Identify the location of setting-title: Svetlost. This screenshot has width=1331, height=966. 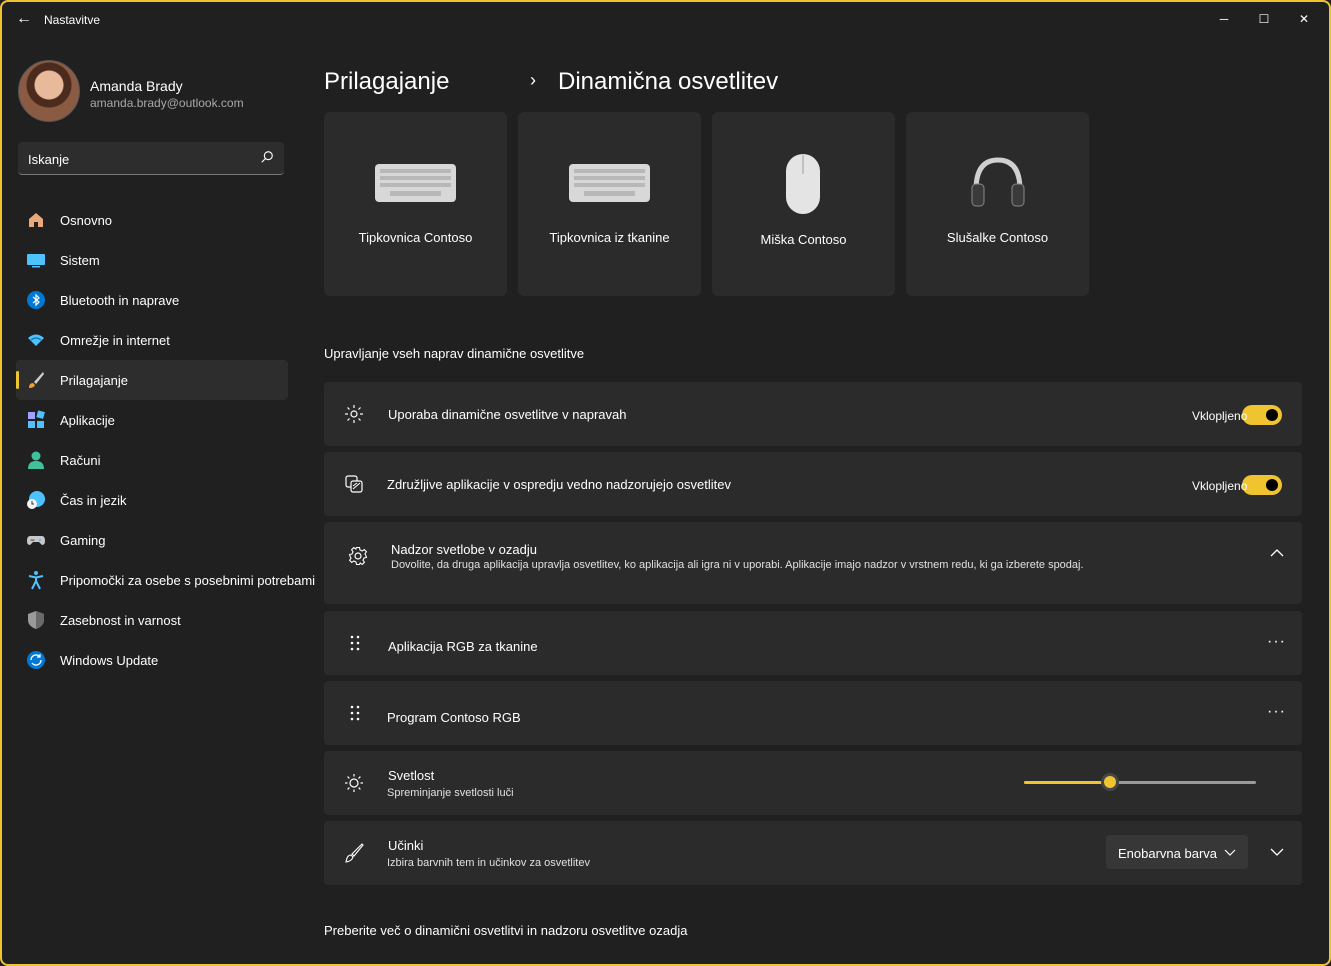
(411, 775).